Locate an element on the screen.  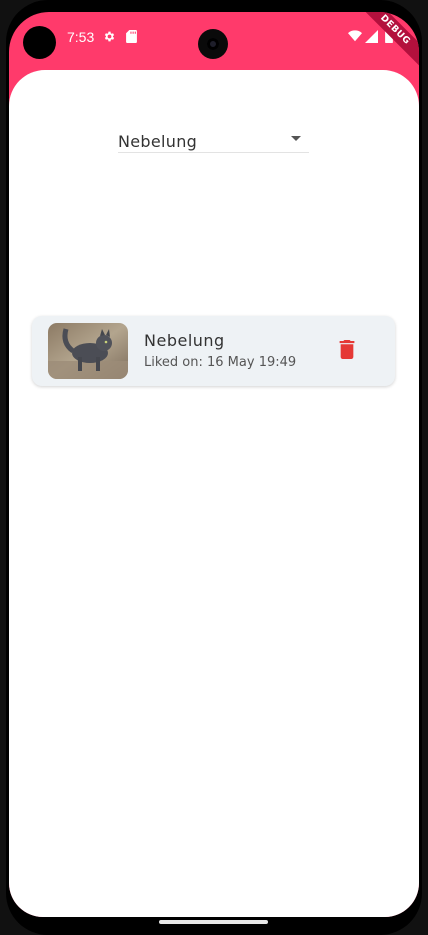
camera-cutout-center is located at coordinates (213, 44).